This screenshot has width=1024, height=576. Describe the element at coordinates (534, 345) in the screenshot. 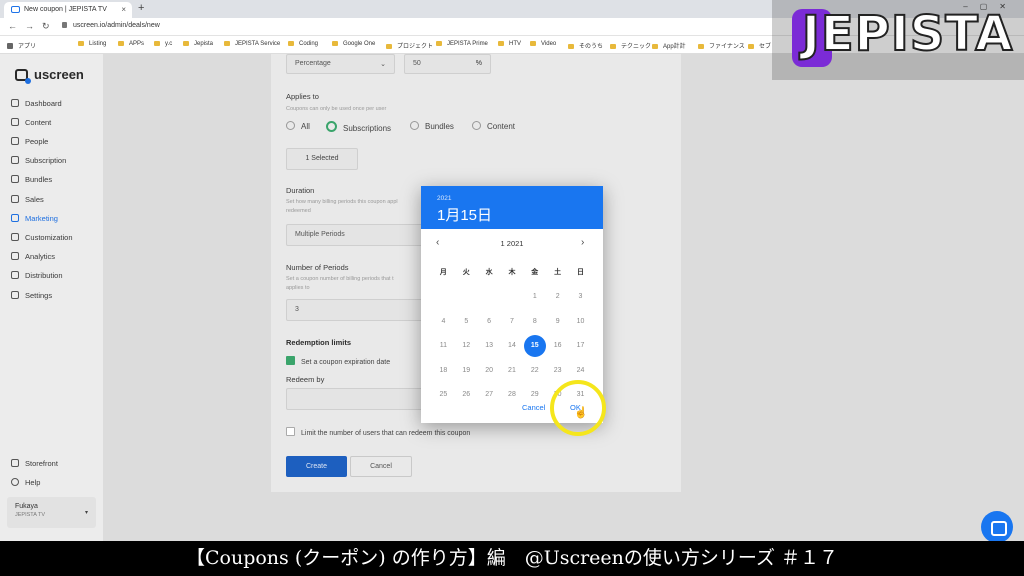

I see `calendar-day-selected: 15` at that location.